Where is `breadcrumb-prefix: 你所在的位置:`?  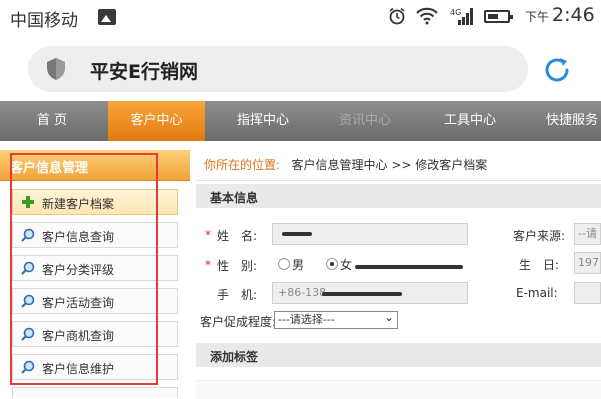
breadcrumb-prefix: 你所在的位置: is located at coordinates (242, 165).